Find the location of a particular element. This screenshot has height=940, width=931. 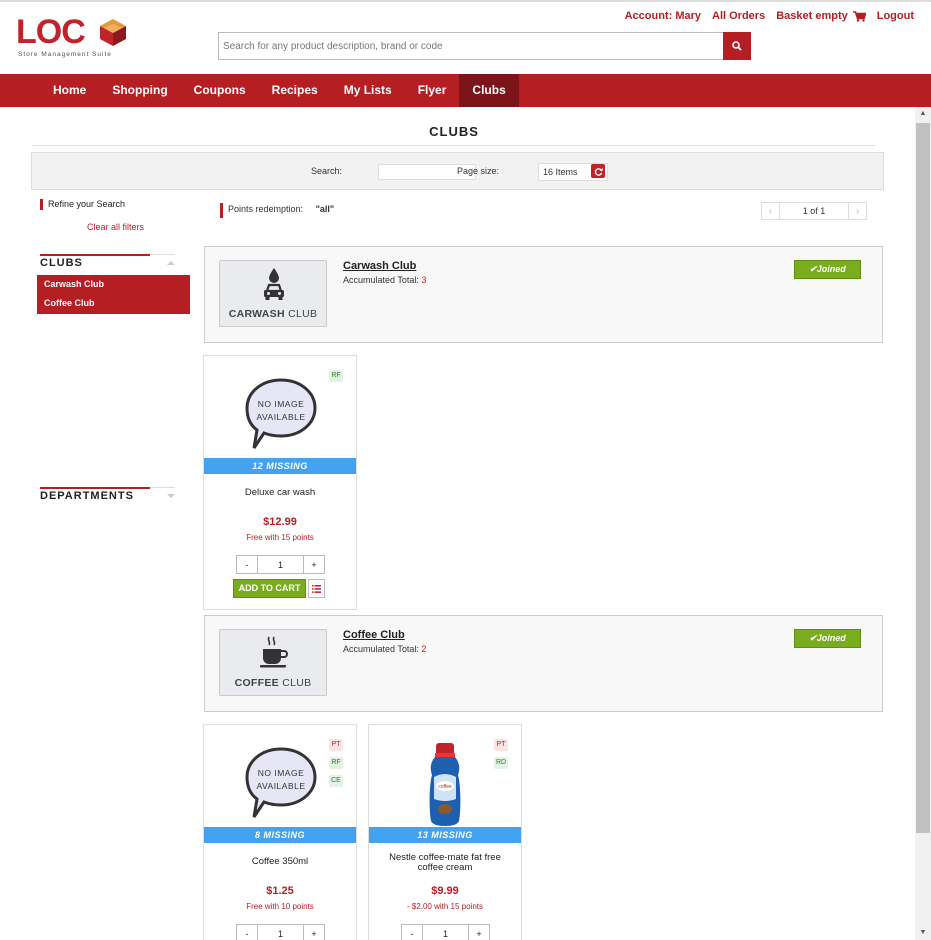

departments-filter-heading: DEPARTMENTS is located at coordinates (107, 494).